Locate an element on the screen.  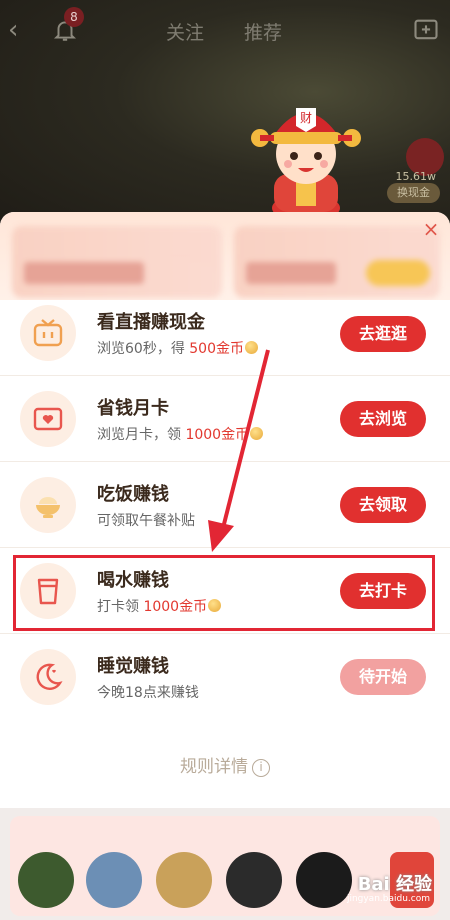
earnings-header: × is located at coordinates (225, 260).